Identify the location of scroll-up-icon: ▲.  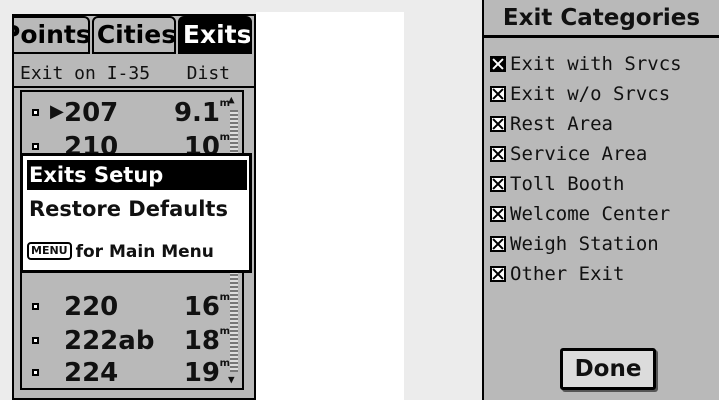
(231, 100).